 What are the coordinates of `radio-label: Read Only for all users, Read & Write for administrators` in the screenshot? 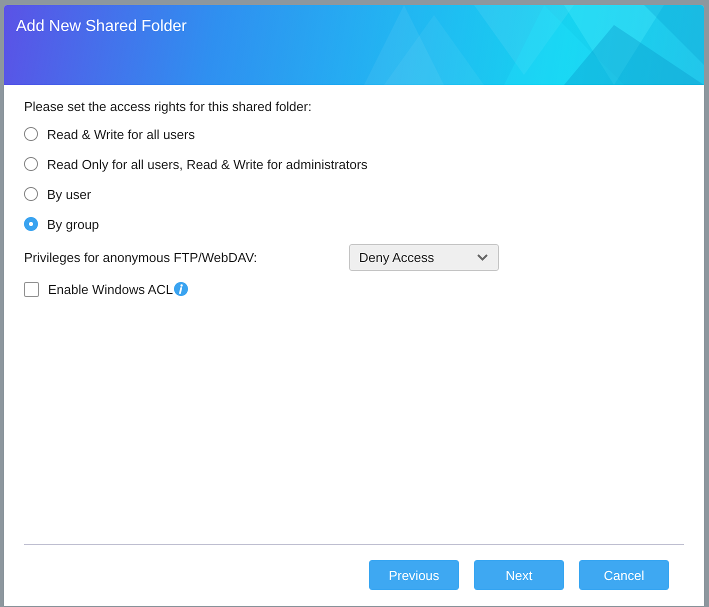 It's located at (207, 164).